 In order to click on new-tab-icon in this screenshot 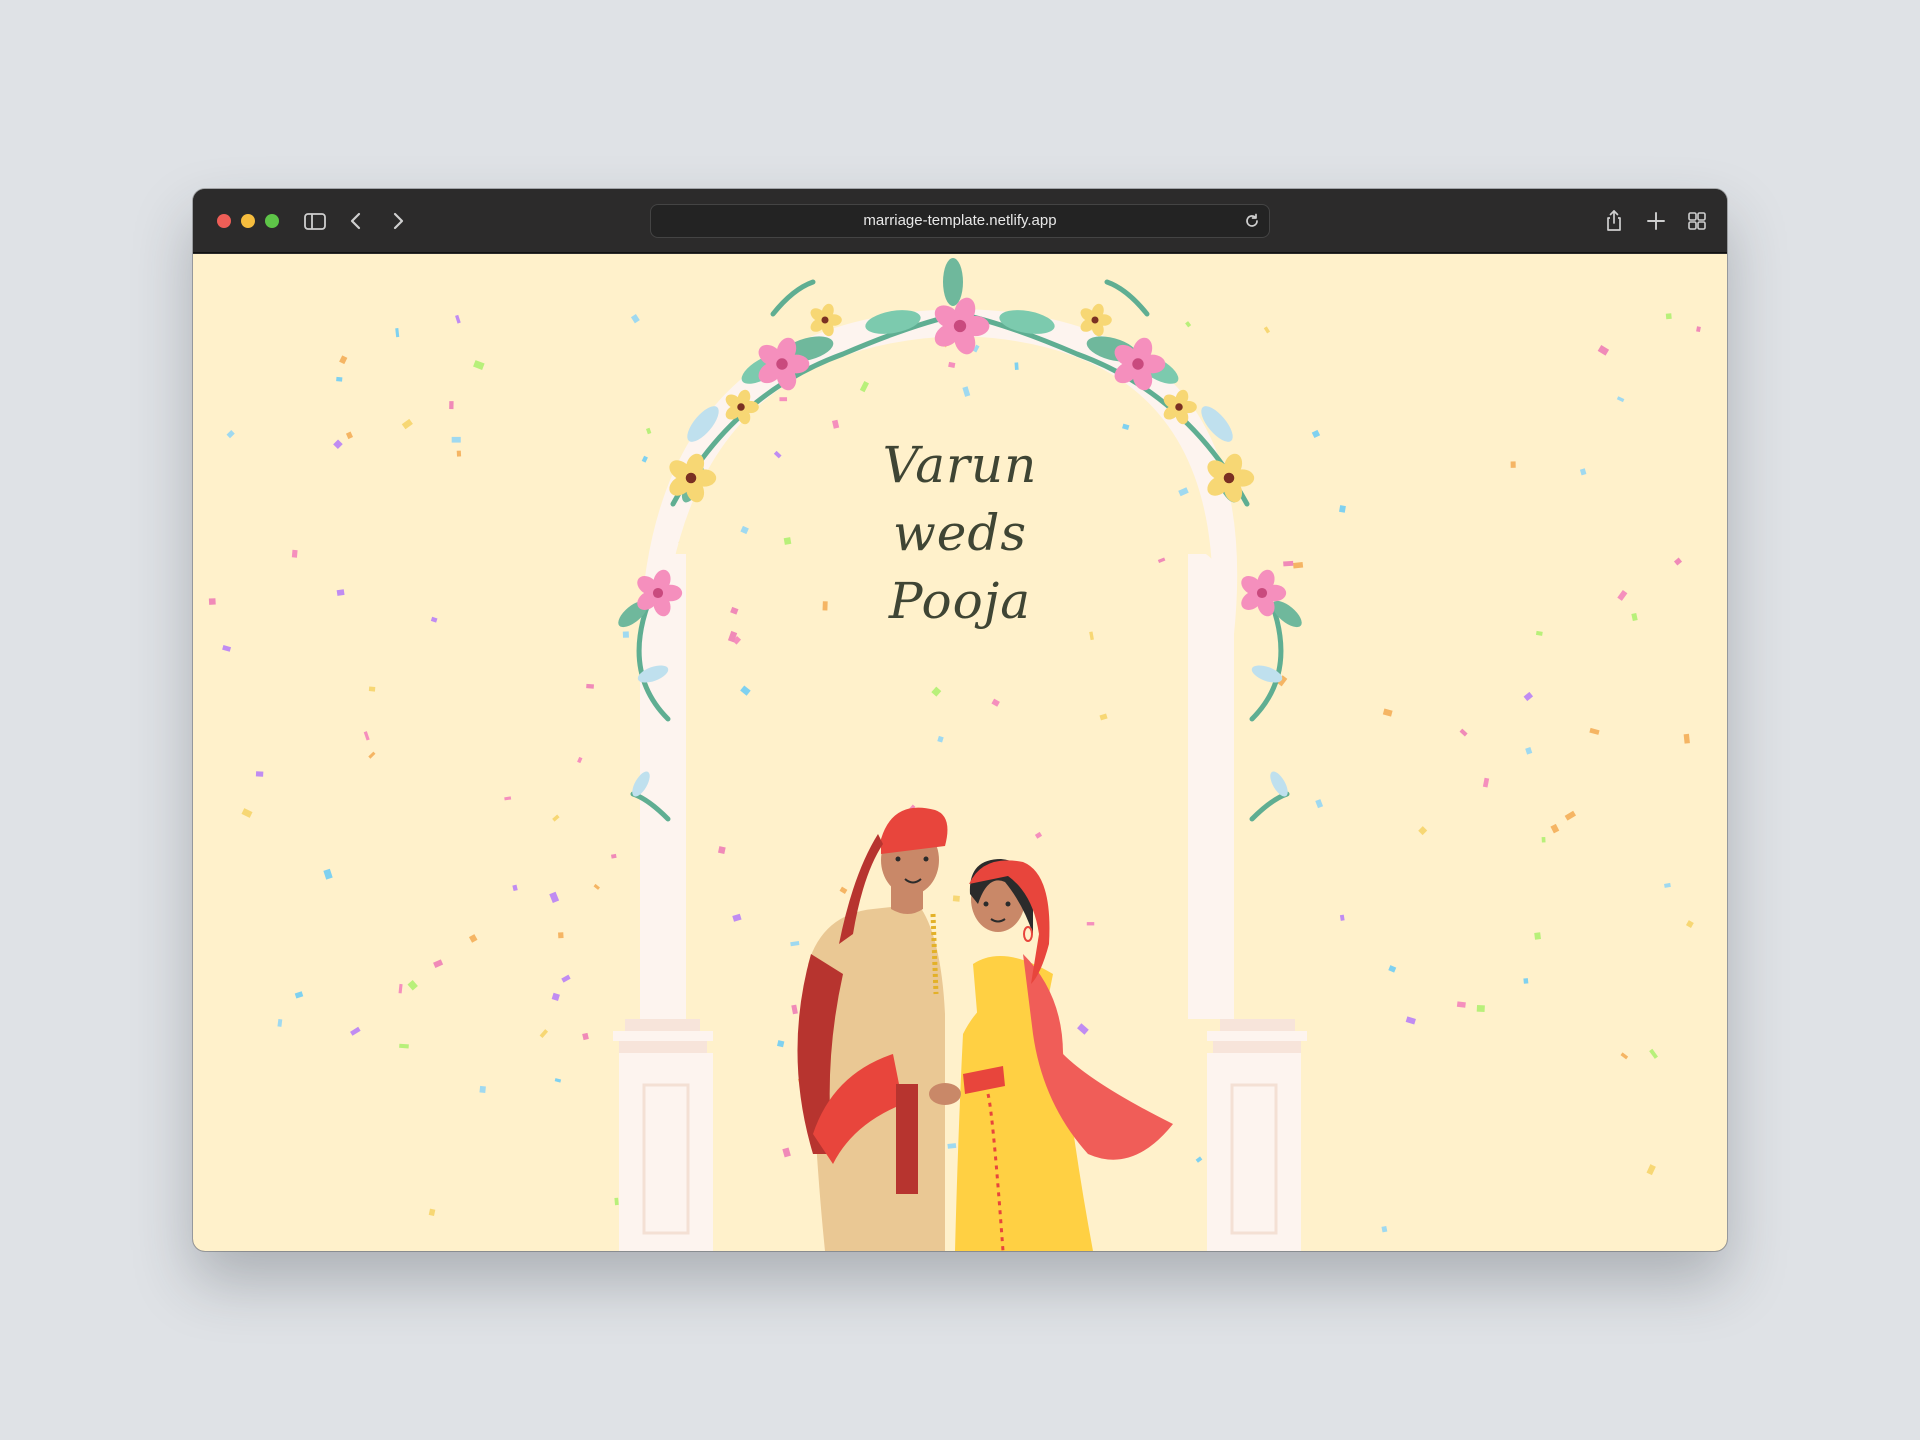, I will do `click(1656, 221)`.